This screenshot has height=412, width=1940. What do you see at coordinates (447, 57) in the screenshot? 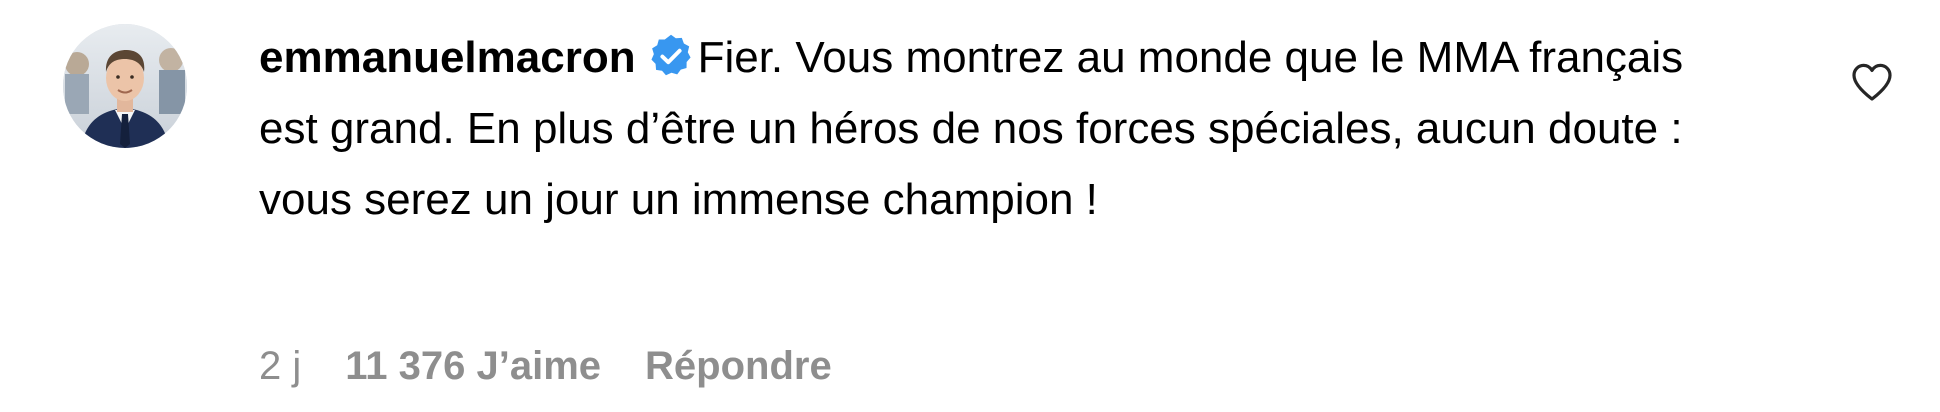
I see `username-link: emmanuelmacron` at bounding box center [447, 57].